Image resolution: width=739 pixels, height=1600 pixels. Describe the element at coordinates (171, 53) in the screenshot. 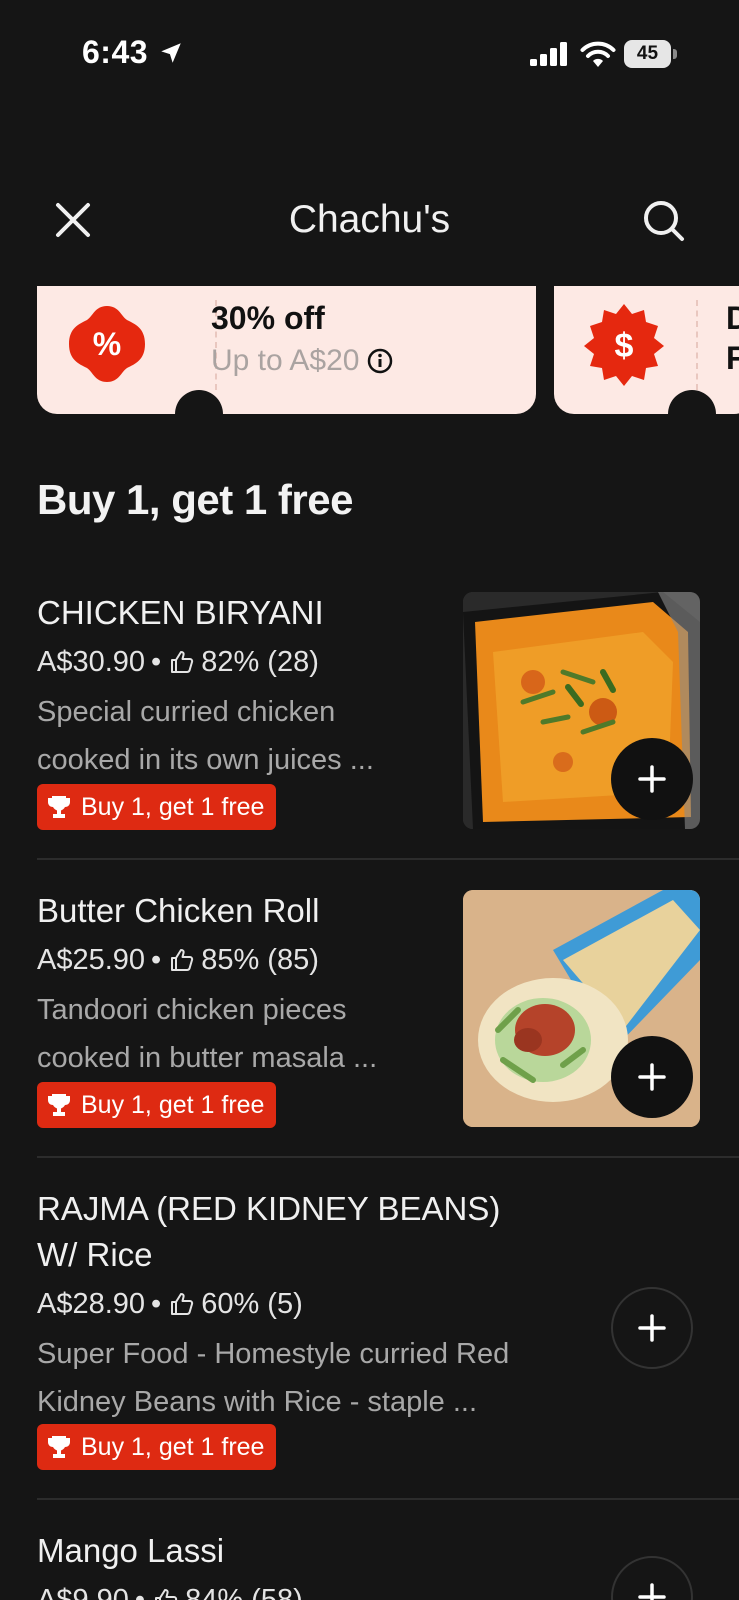

I see `location-arrow-icon` at that location.